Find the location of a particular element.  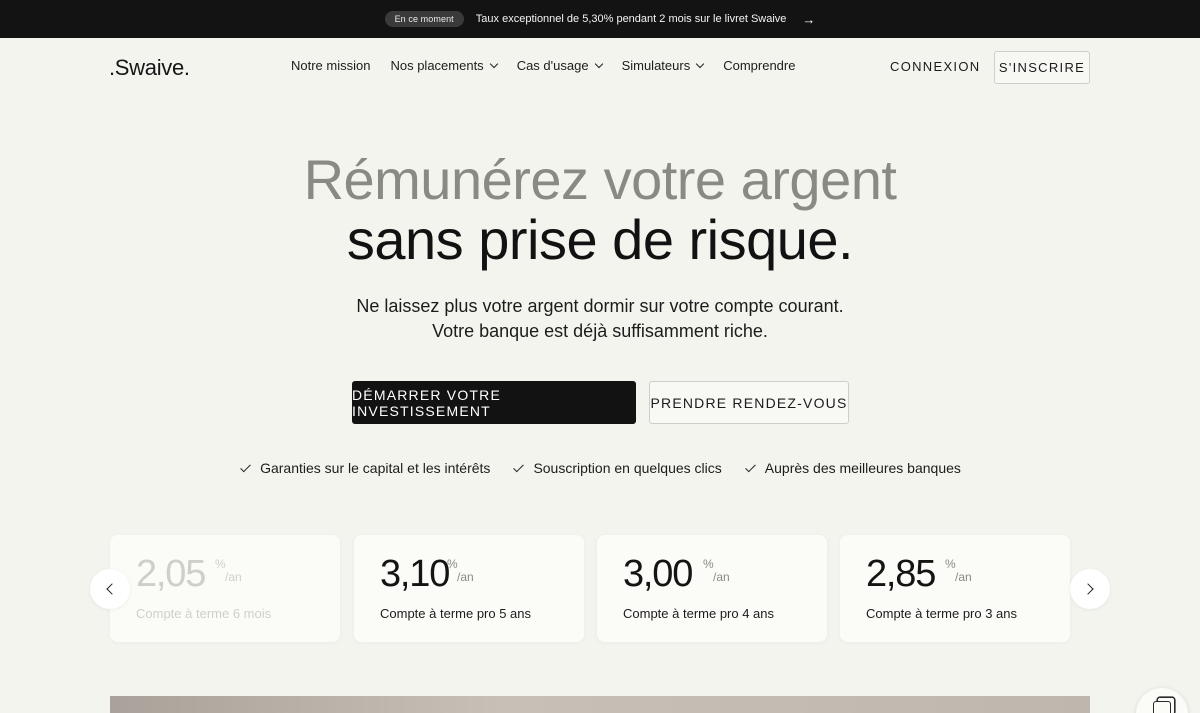

nav-label: Nos placements is located at coordinates (437, 65).